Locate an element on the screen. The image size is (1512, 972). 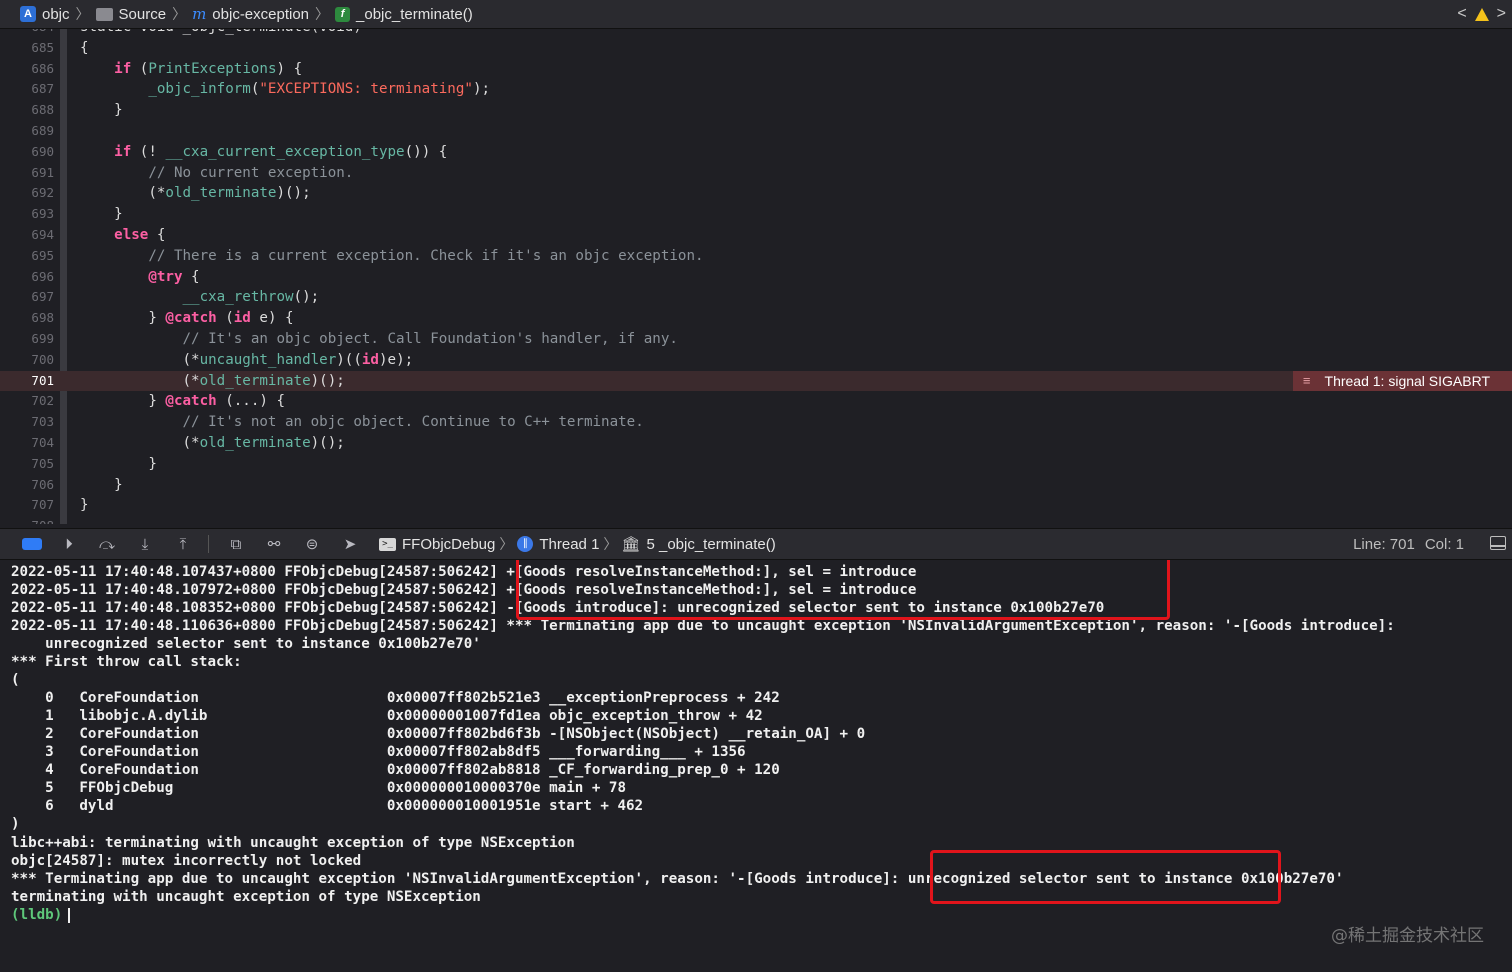
hide-debug-area-icon is located at coordinates (1498, 543).